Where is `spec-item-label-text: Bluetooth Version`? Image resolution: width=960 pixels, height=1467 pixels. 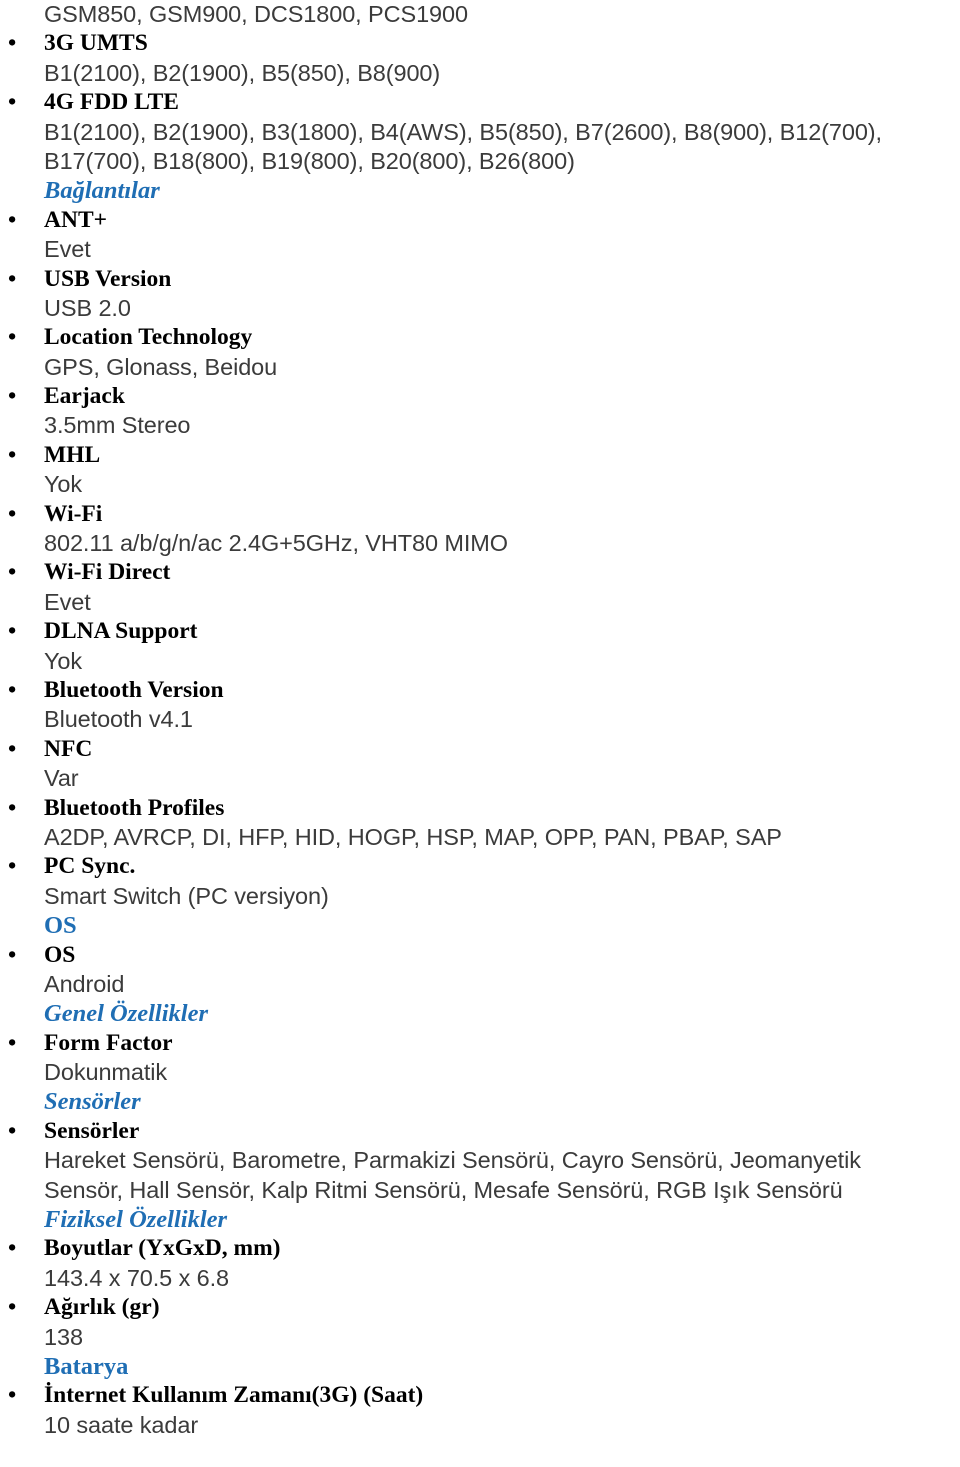
spec-item-label-text: Bluetooth Version is located at coordinates (134, 689).